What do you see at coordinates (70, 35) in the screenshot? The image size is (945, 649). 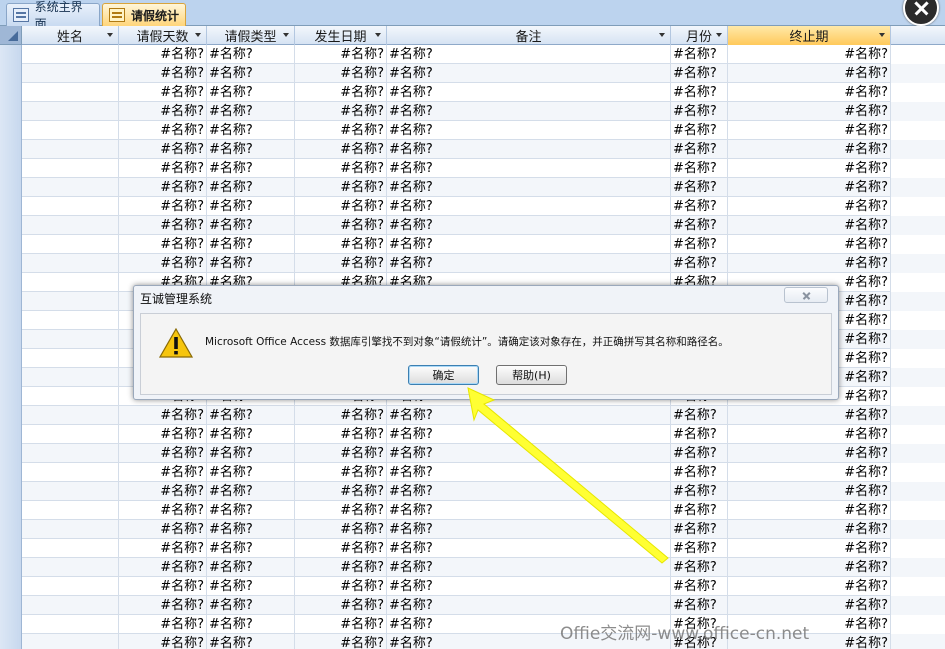 I see `column-header-name: 姓名` at bounding box center [70, 35].